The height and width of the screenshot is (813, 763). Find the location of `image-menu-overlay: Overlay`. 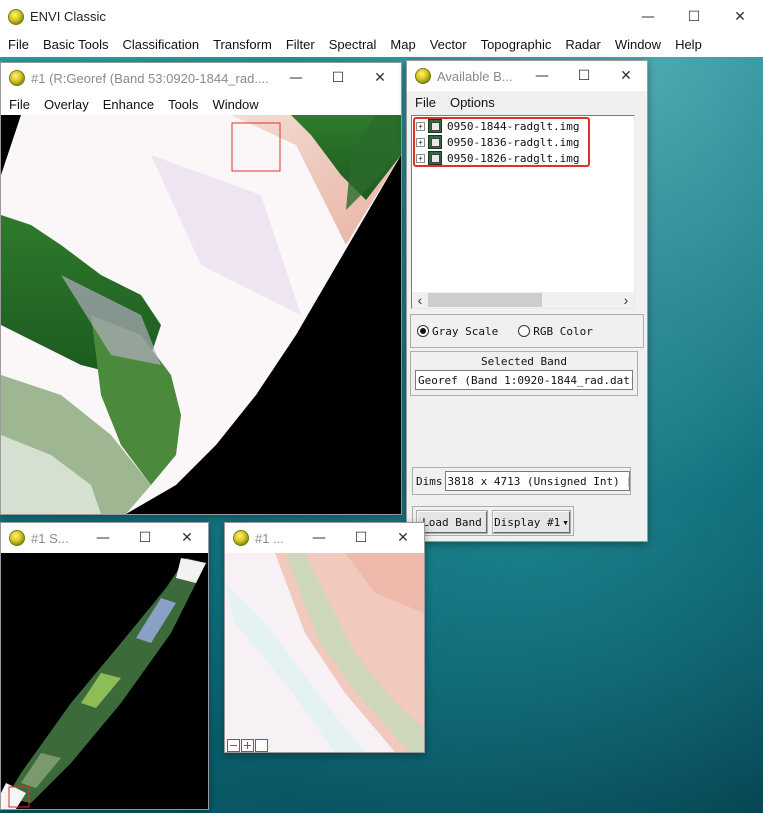

image-menu-overlay: Overlay is located at coordinates (66, 104).